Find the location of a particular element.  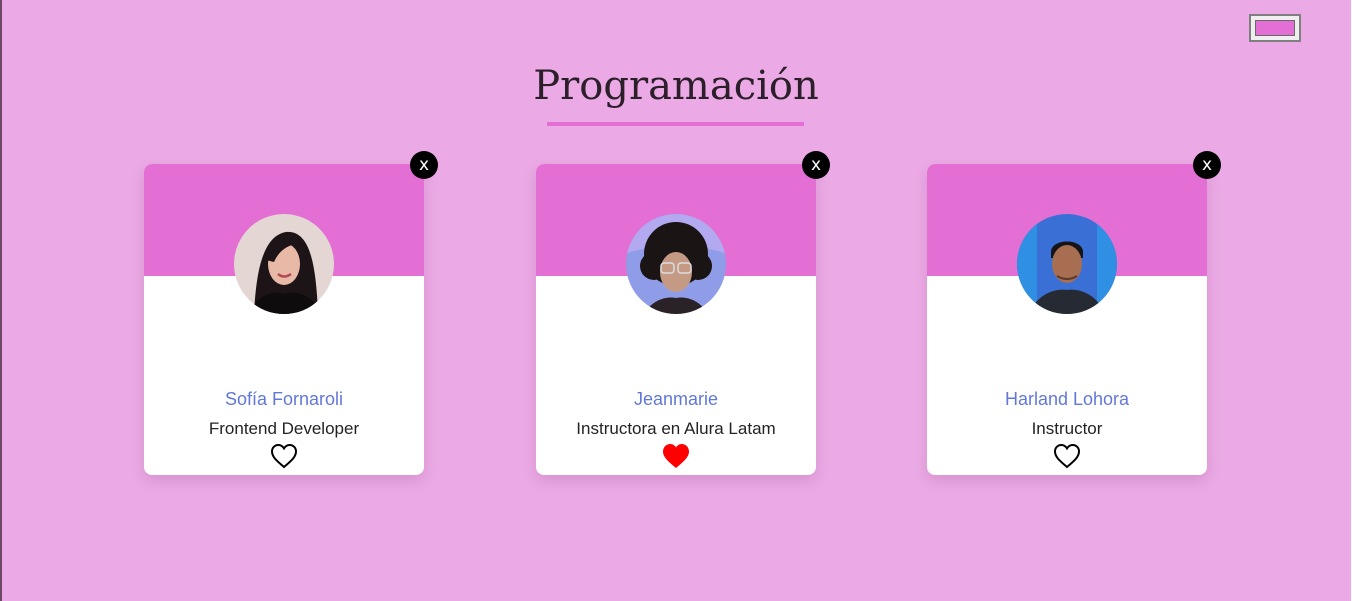

team-color-picker is located at coordinates (1275, 28).